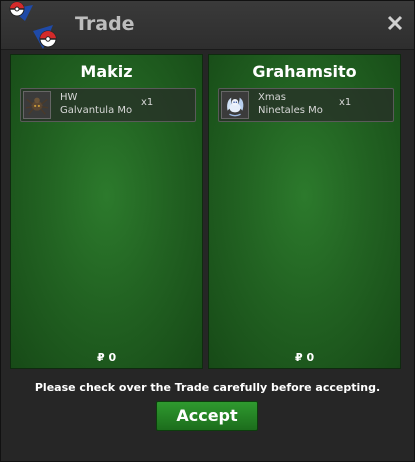  I want to click on trade-item-right: Xmas Ninetales Mo x1, so click(306, 105).